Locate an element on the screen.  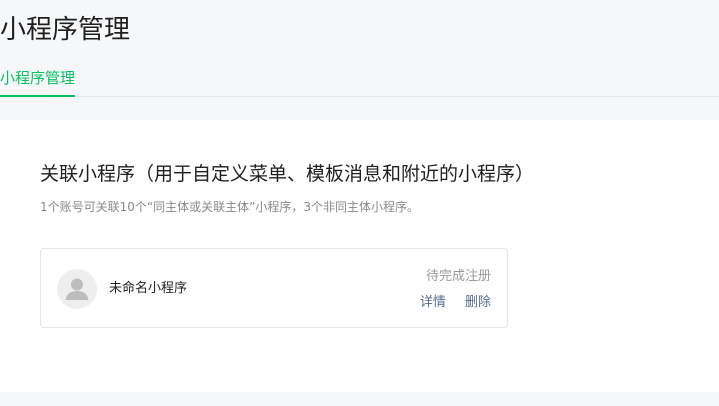
delete-link: 删除 is located at coordinates (478, 302).